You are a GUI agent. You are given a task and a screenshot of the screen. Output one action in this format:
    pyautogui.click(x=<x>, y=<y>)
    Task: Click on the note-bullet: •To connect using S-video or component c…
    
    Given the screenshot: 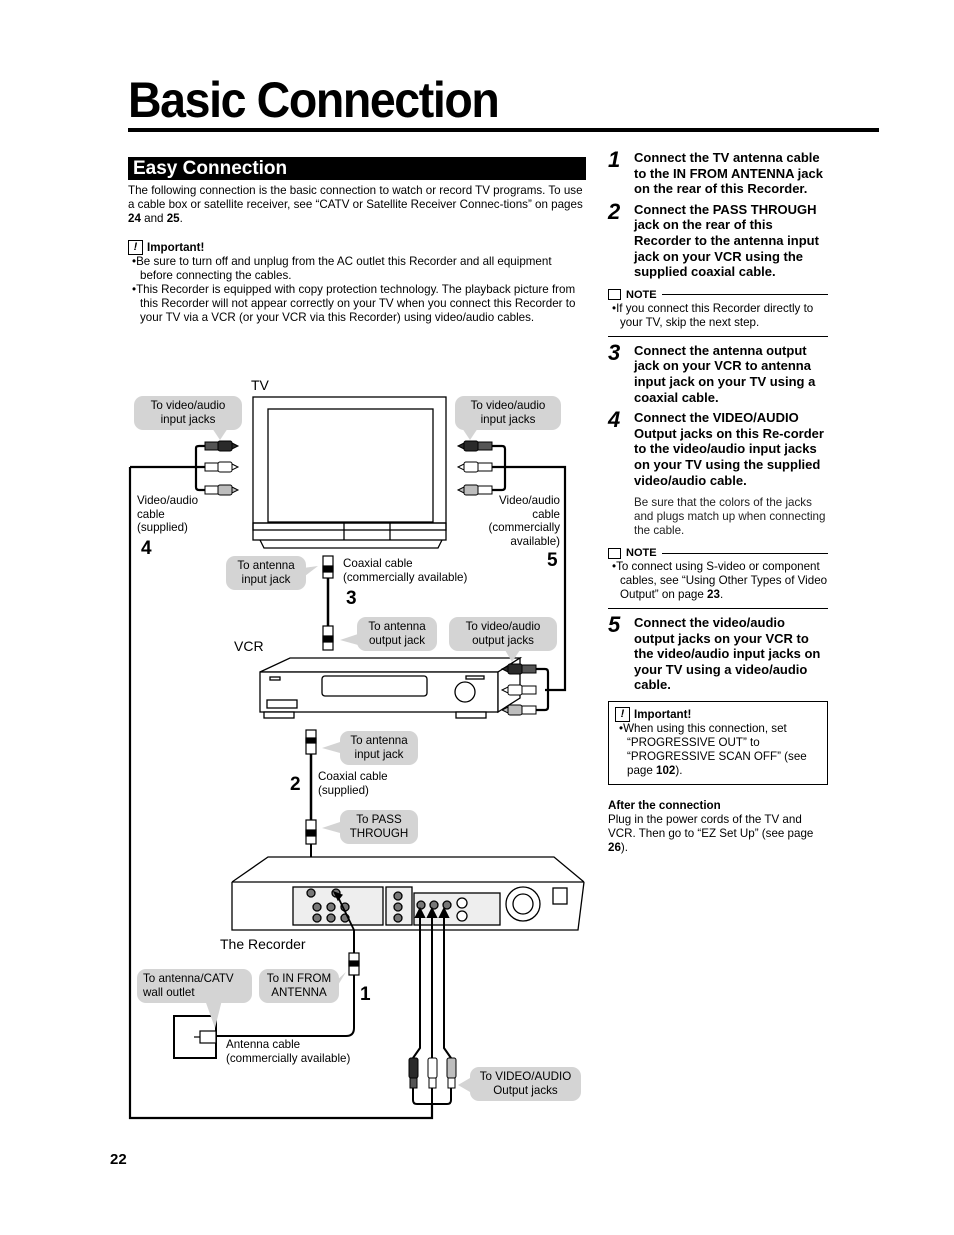 What is the action you would take?
    pyautogui.click(x=720, y=581)
    